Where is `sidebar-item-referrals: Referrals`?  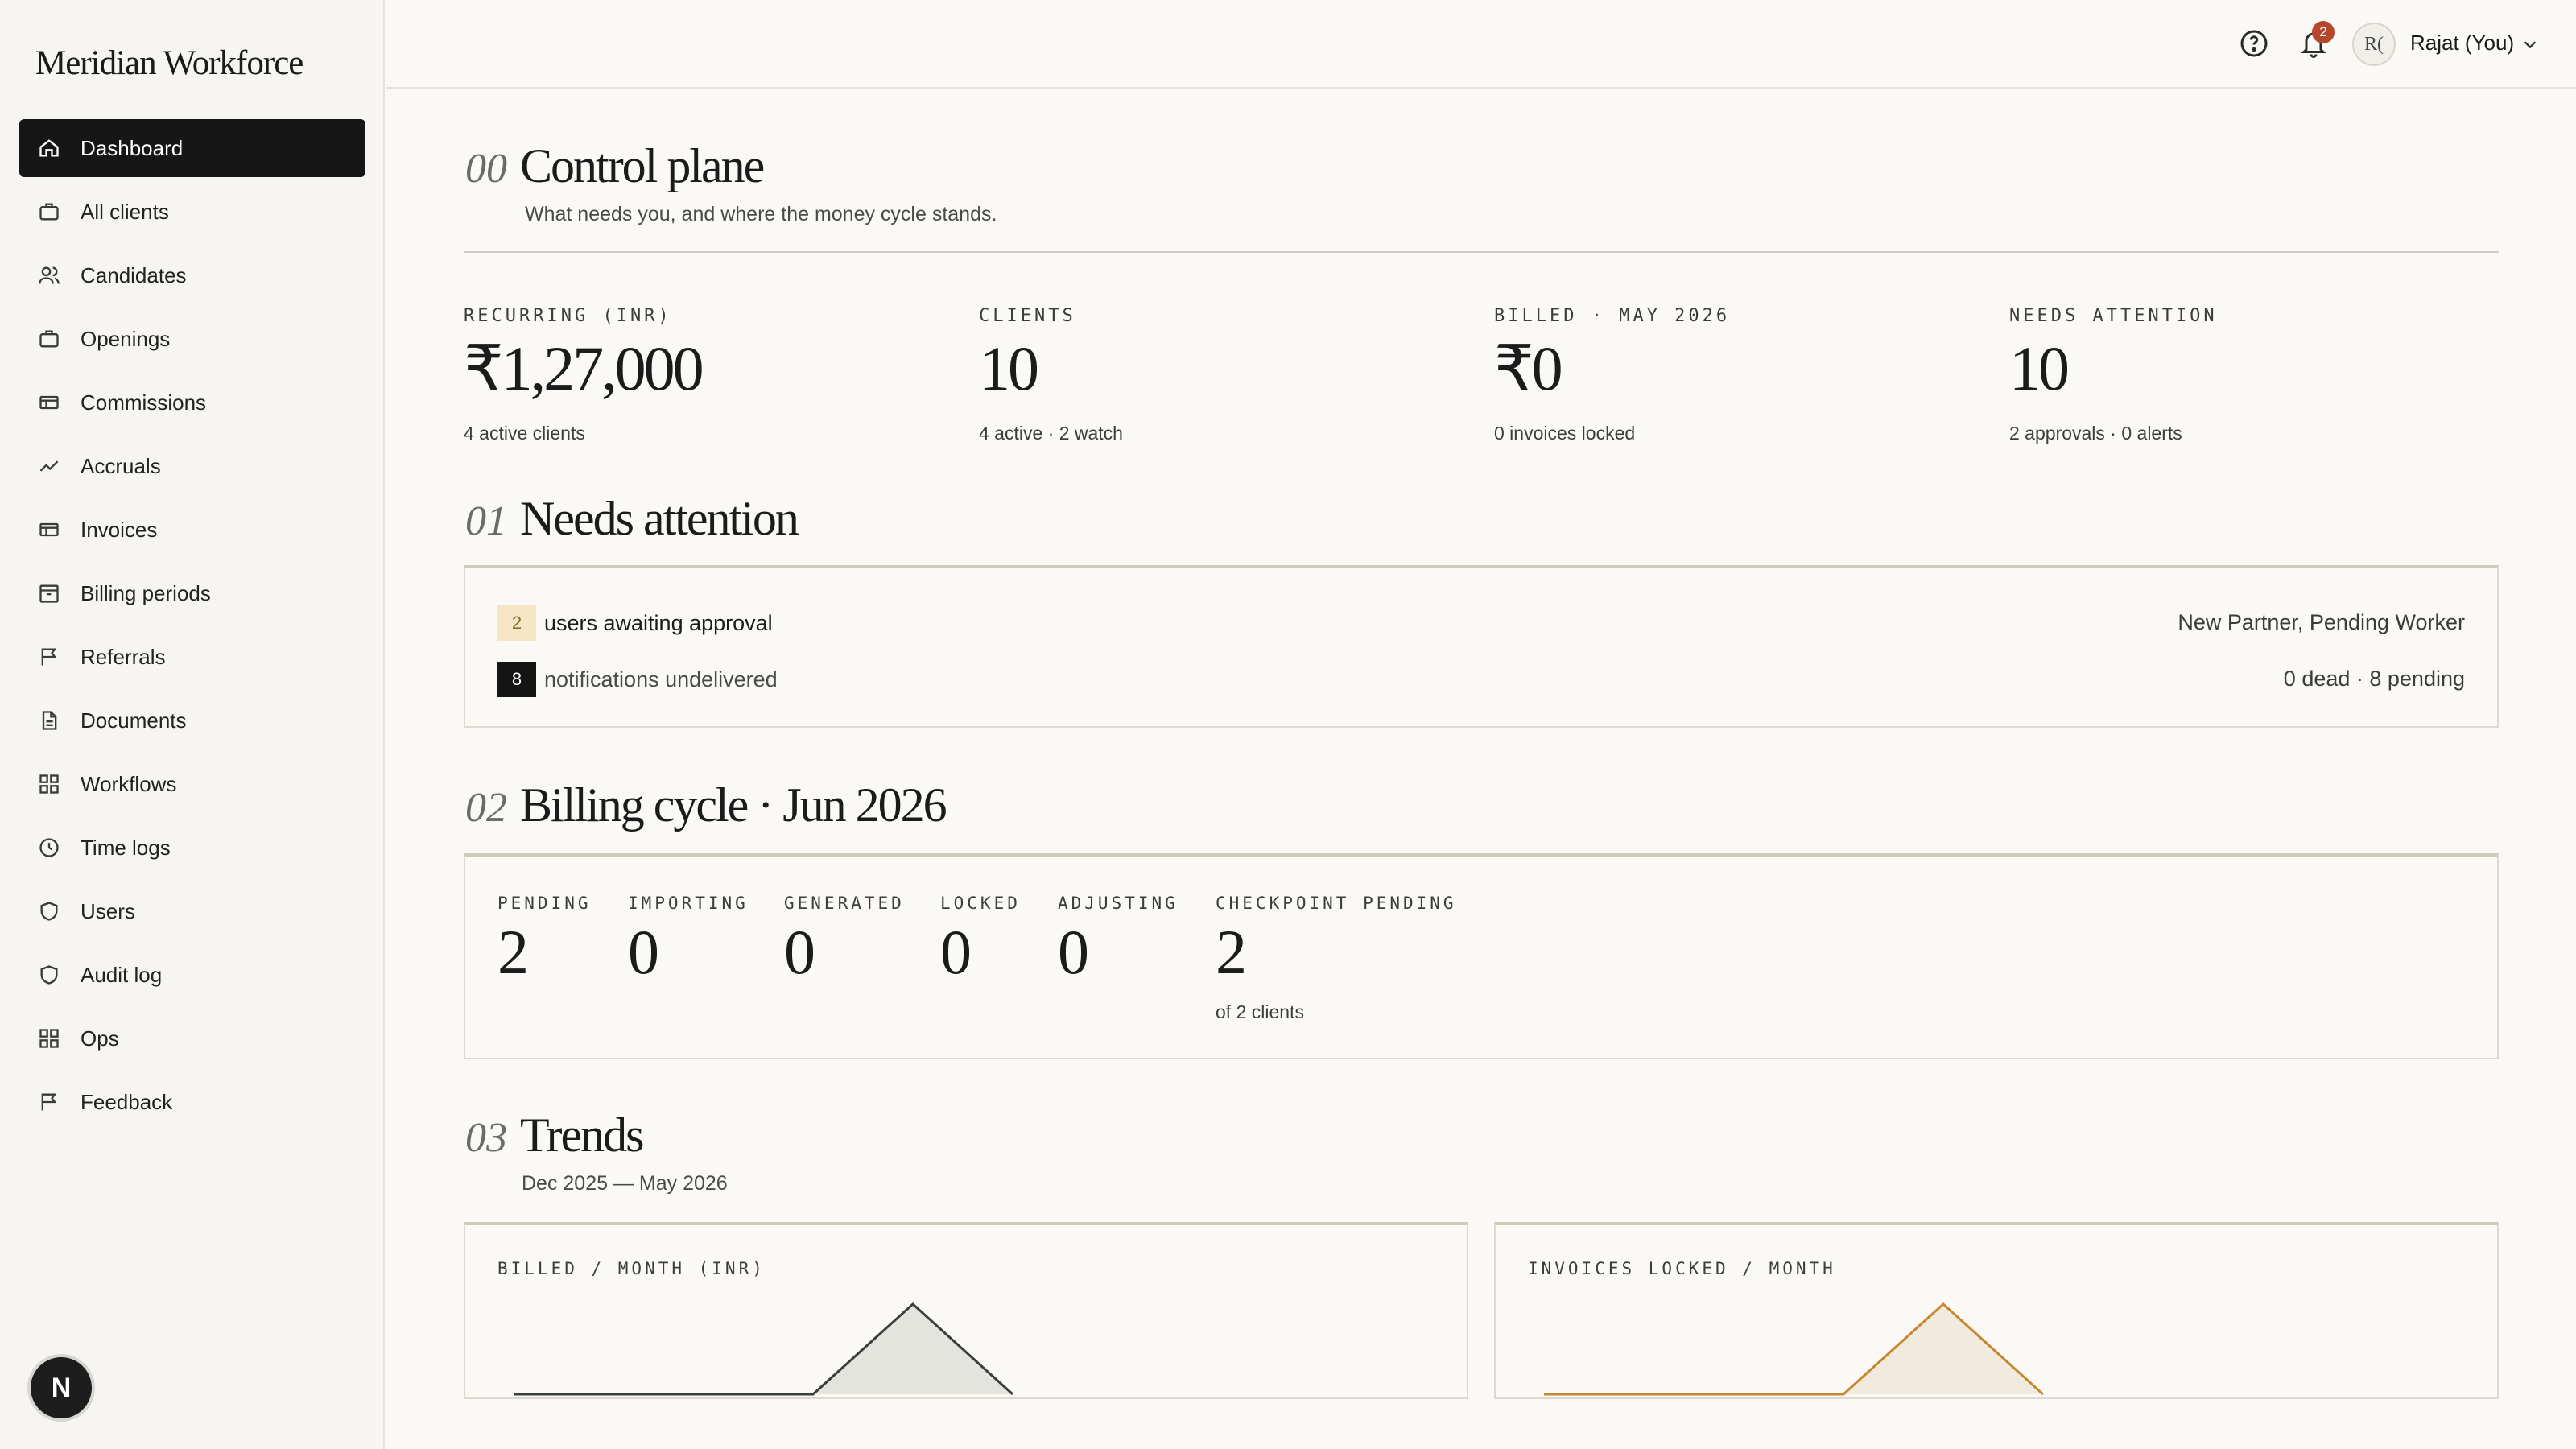 sidebar-item-referrals: Referrals is located at coordinates (192, 657).